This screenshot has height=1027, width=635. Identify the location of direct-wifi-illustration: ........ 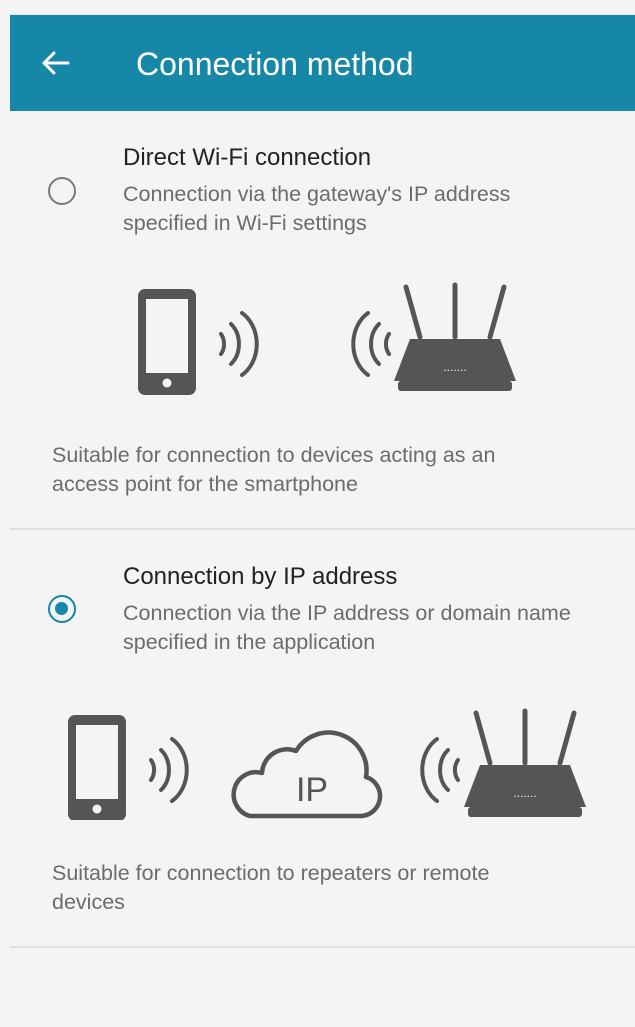
(327, 338).